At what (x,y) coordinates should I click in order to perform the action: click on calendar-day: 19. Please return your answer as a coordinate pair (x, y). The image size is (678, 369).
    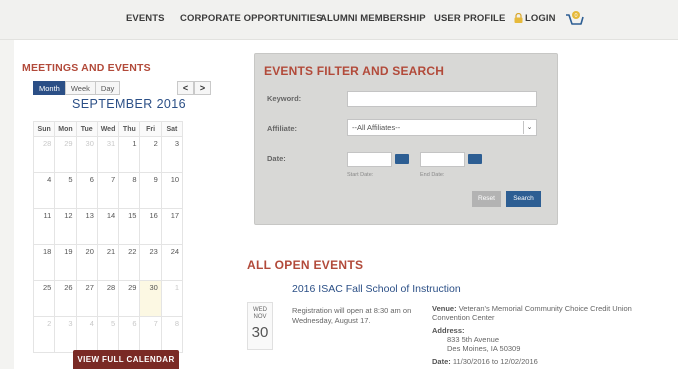
    Looking at the image, I should click on (65, 262).